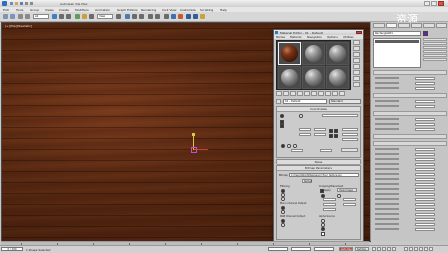  I want to click on crop-h-field, so click(349, 204).